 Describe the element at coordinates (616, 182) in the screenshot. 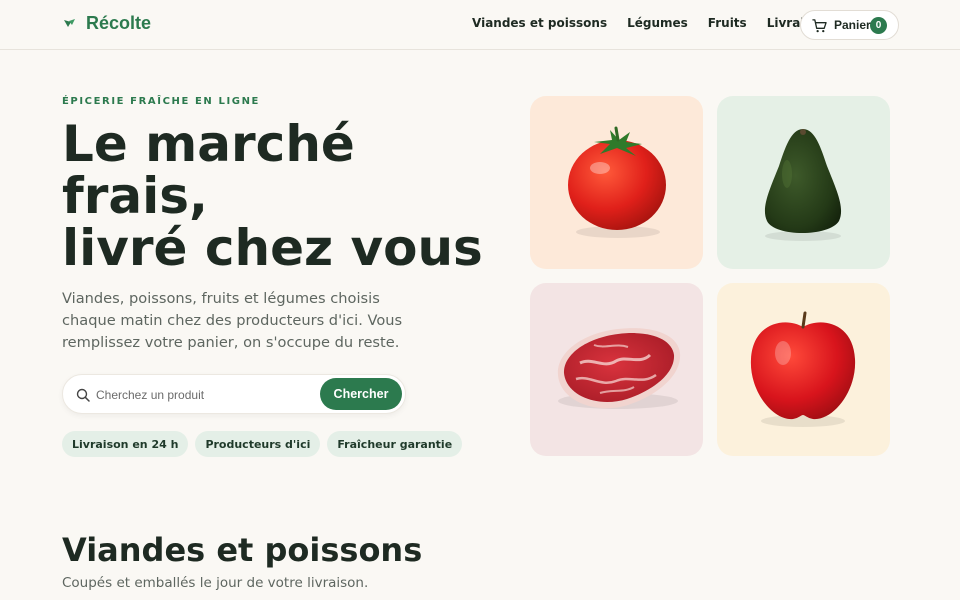

I see `tomato-image` at that location.